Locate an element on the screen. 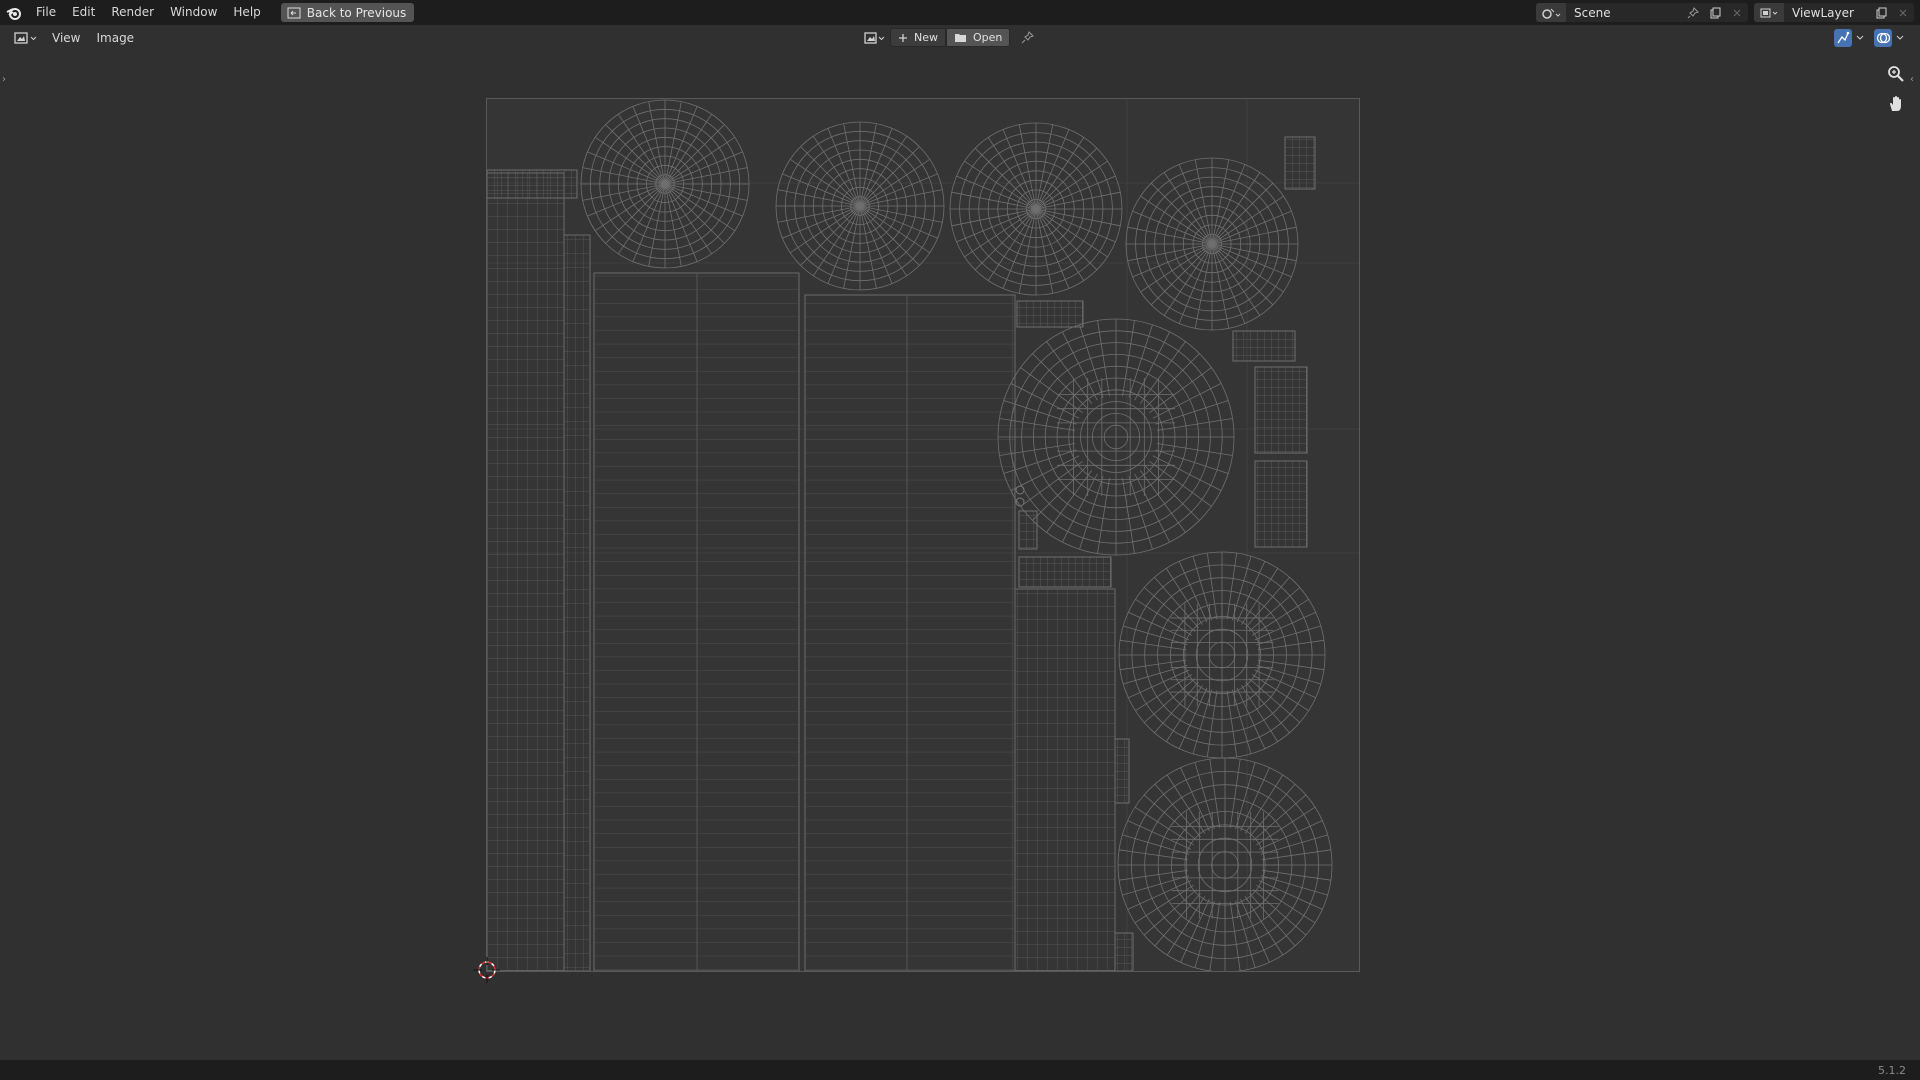 The height and width of the screenshot is (1080, 1920). new-image-button: New is located at coordinates (918, 37).